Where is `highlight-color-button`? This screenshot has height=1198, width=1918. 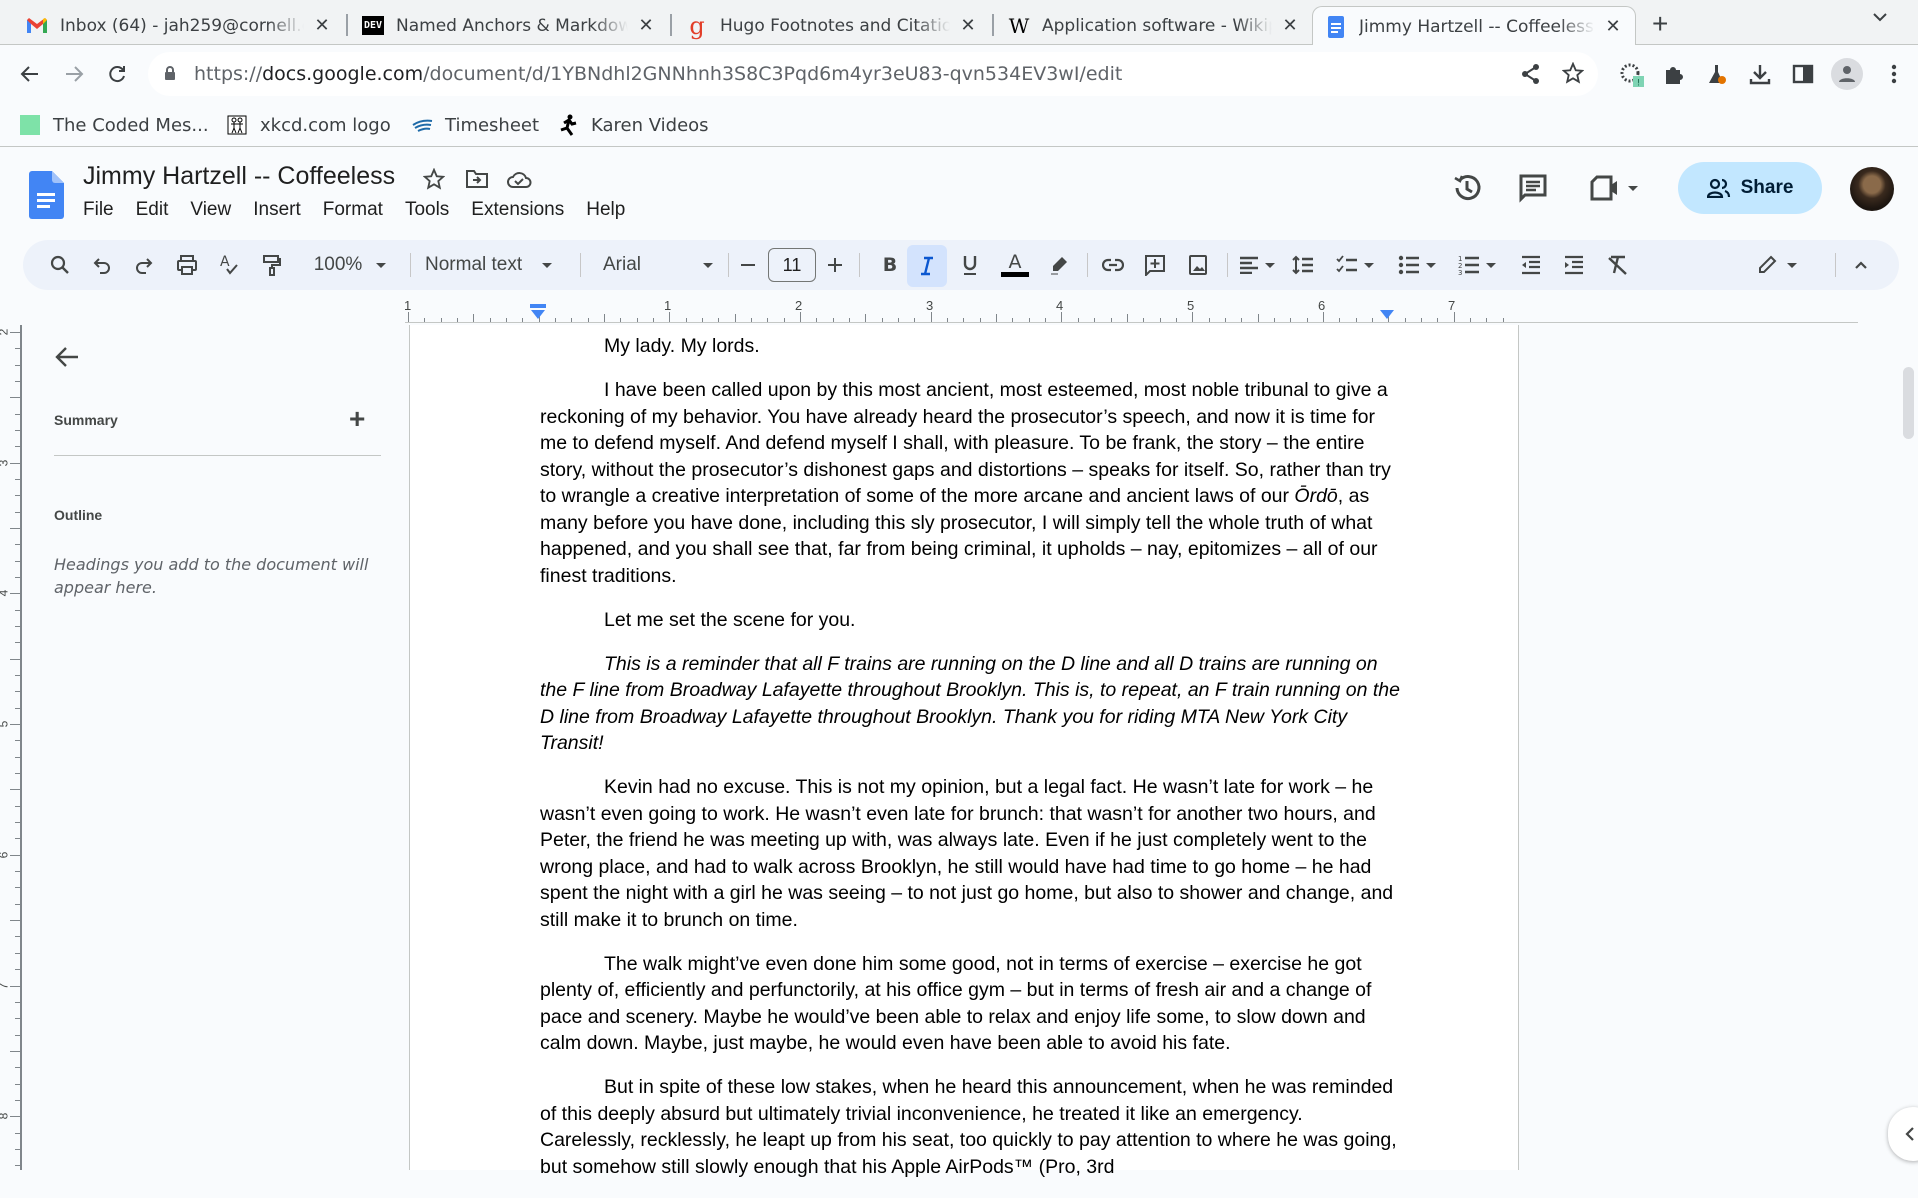
highlight-color-button is located at coordinates (1059, 265).